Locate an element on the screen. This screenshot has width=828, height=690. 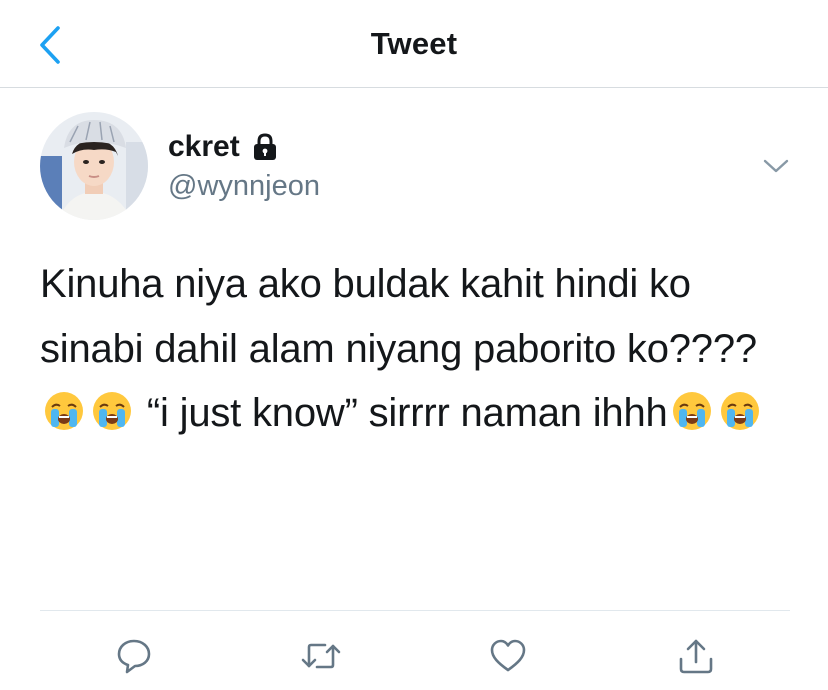
page-title: Tweet is located at coordinates (414, 43).